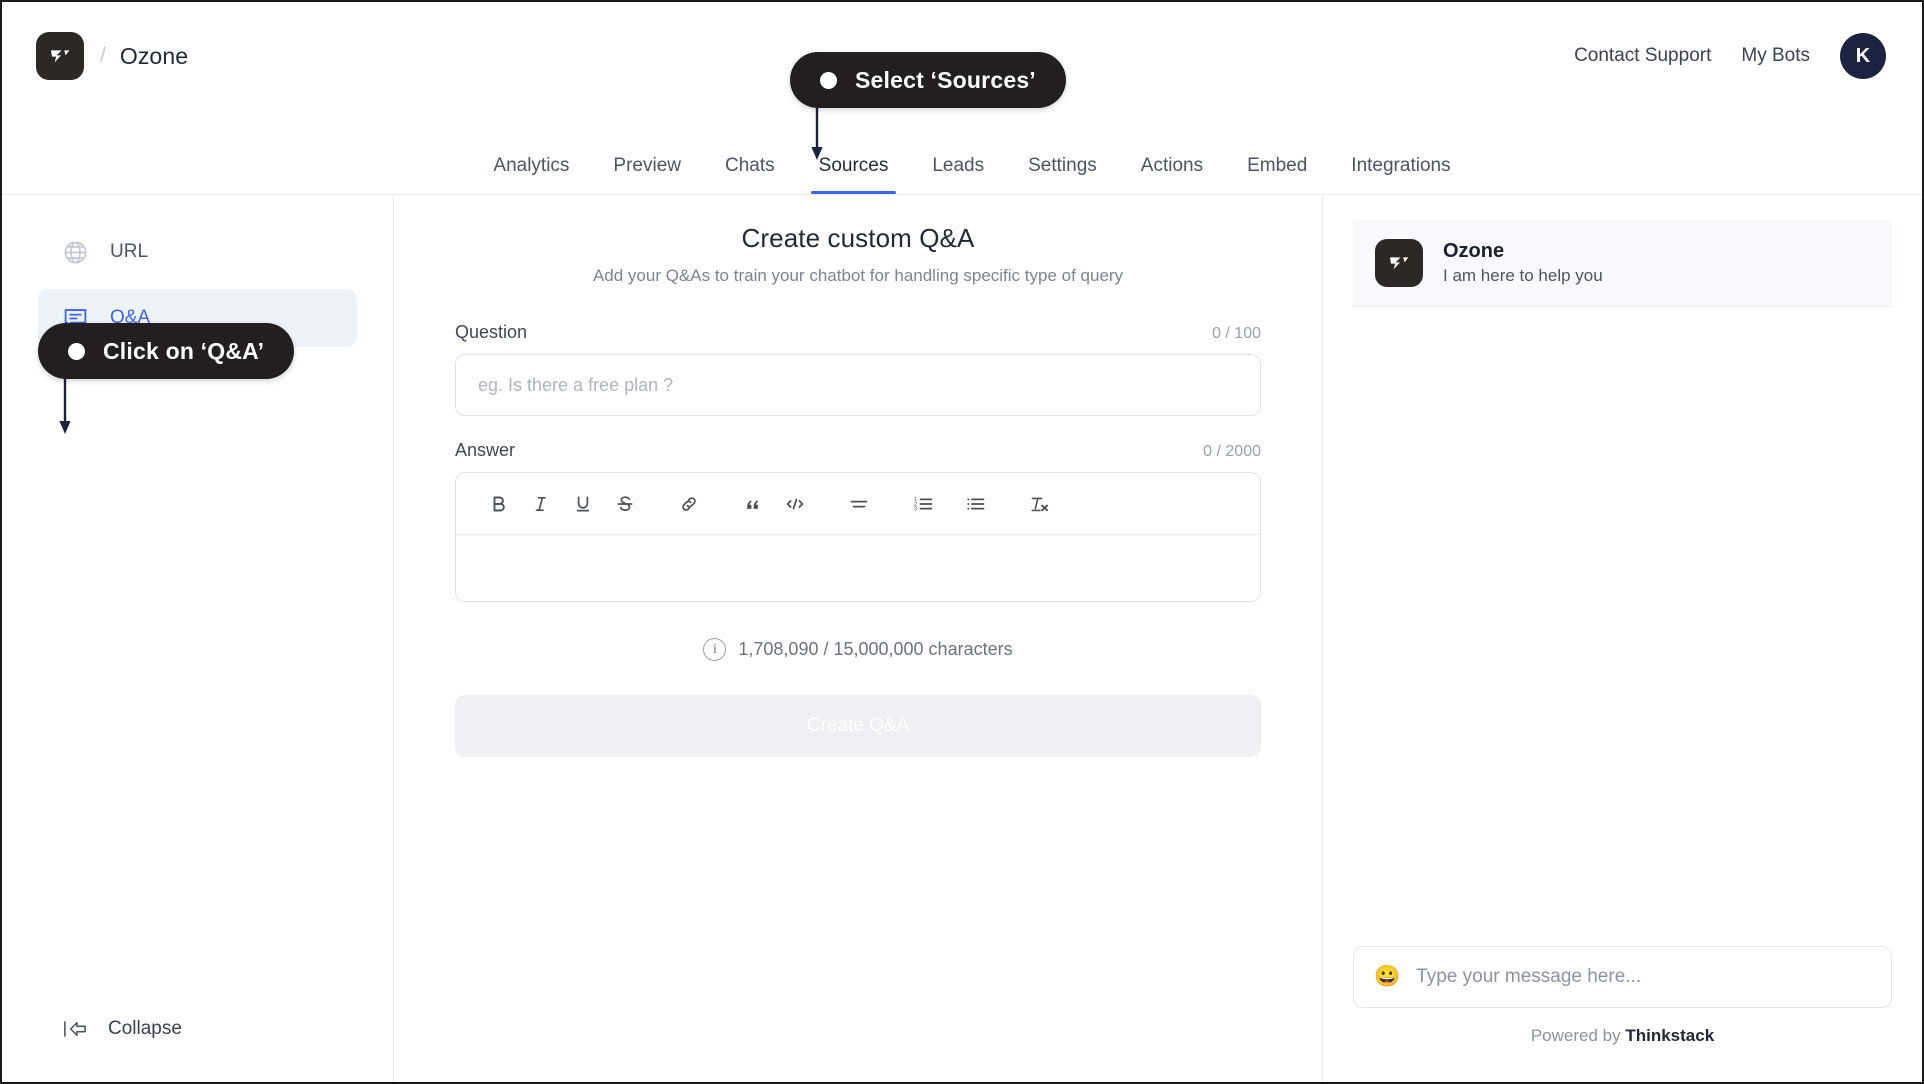 The image size is (1924, 1084). What do you see at coordinates (197, 1048) in the screenshot?
I see `collapse-button: Collapse` at bounding box center [197, 1048].